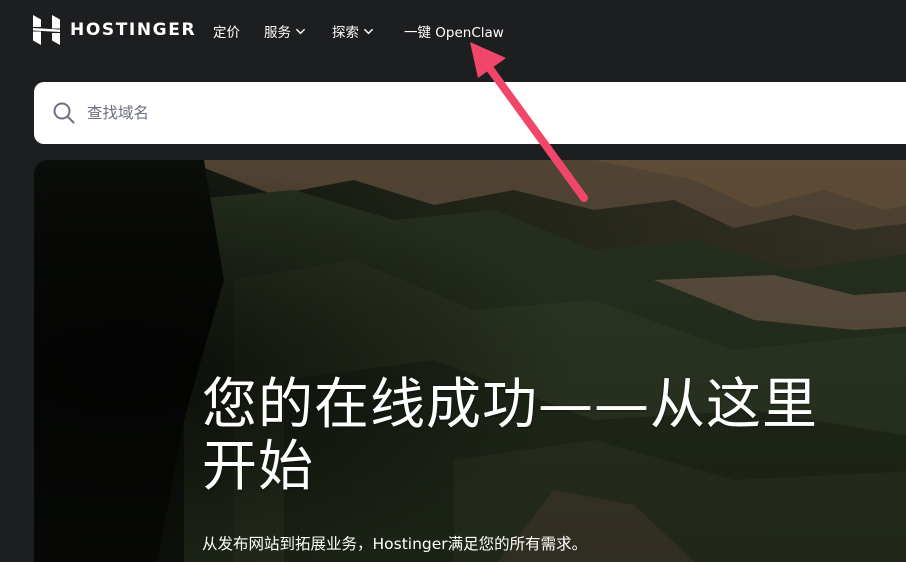  I want to click on domain-search-input, so click(437, 113).